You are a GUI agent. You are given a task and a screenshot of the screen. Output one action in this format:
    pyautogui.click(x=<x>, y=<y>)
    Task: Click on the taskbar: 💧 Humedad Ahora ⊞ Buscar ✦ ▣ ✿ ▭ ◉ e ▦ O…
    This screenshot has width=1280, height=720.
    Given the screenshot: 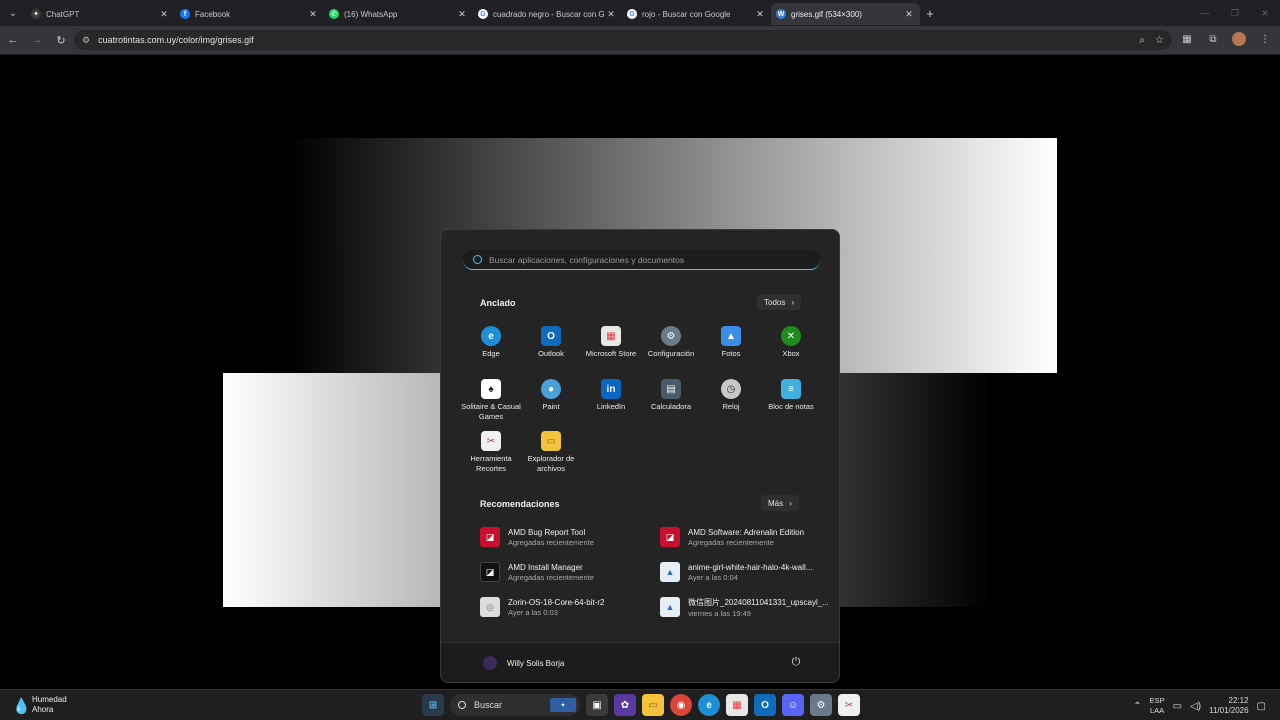 What is the action you would take?
    pyautogui.click(x=640, y=704)
    